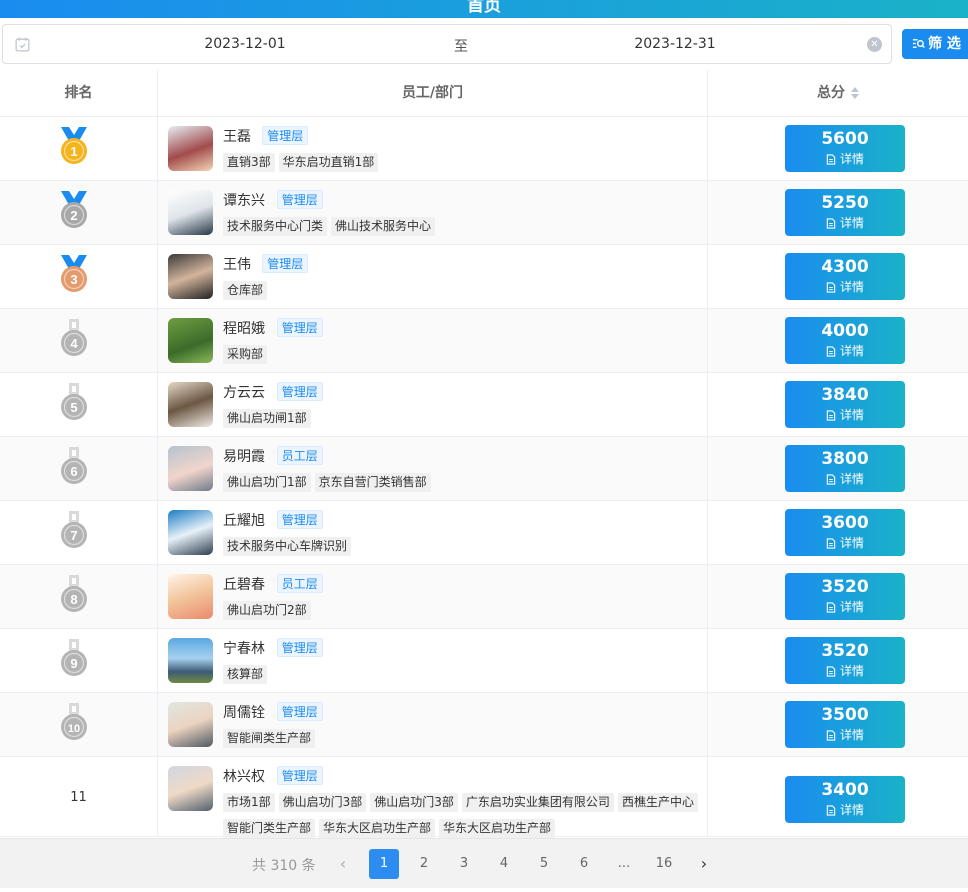 Image resolution: width=968 pixels, height=892 pixels. I want to click on score-value: 3840, so click(845, 395).